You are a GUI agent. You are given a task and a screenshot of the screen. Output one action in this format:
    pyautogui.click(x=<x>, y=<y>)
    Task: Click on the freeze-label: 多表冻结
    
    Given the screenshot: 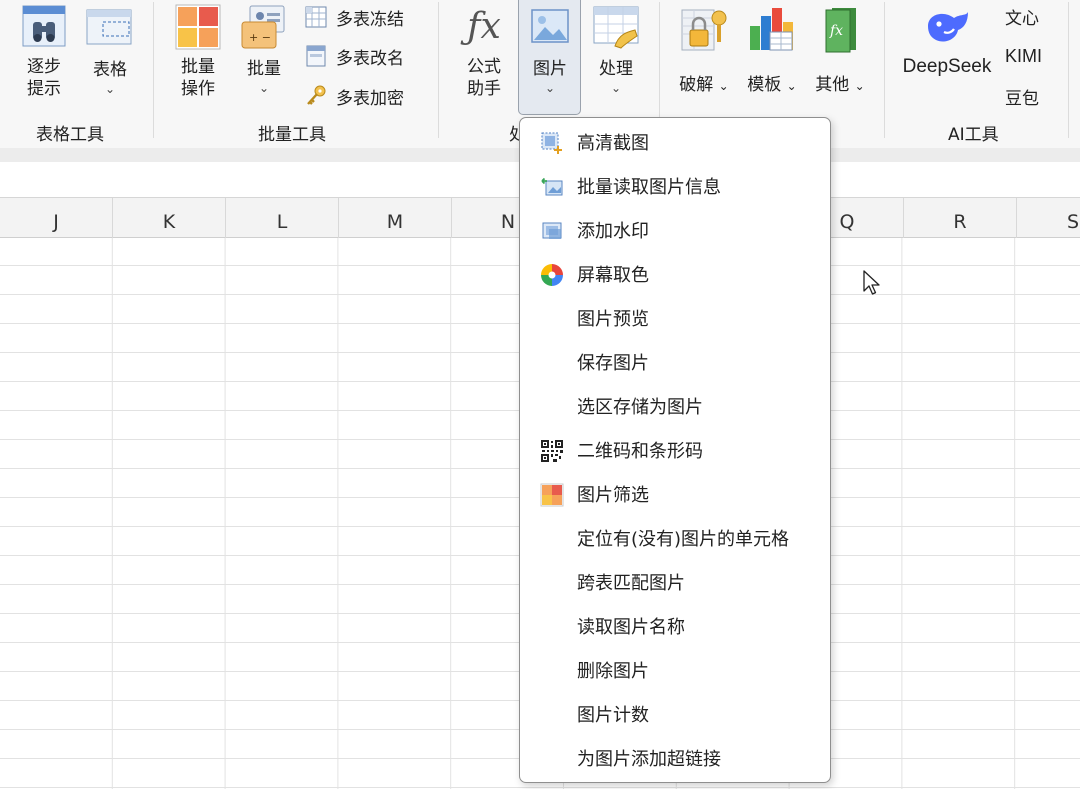 What is the action you would take?
    pyautogui.click(x=370, y=19)
    